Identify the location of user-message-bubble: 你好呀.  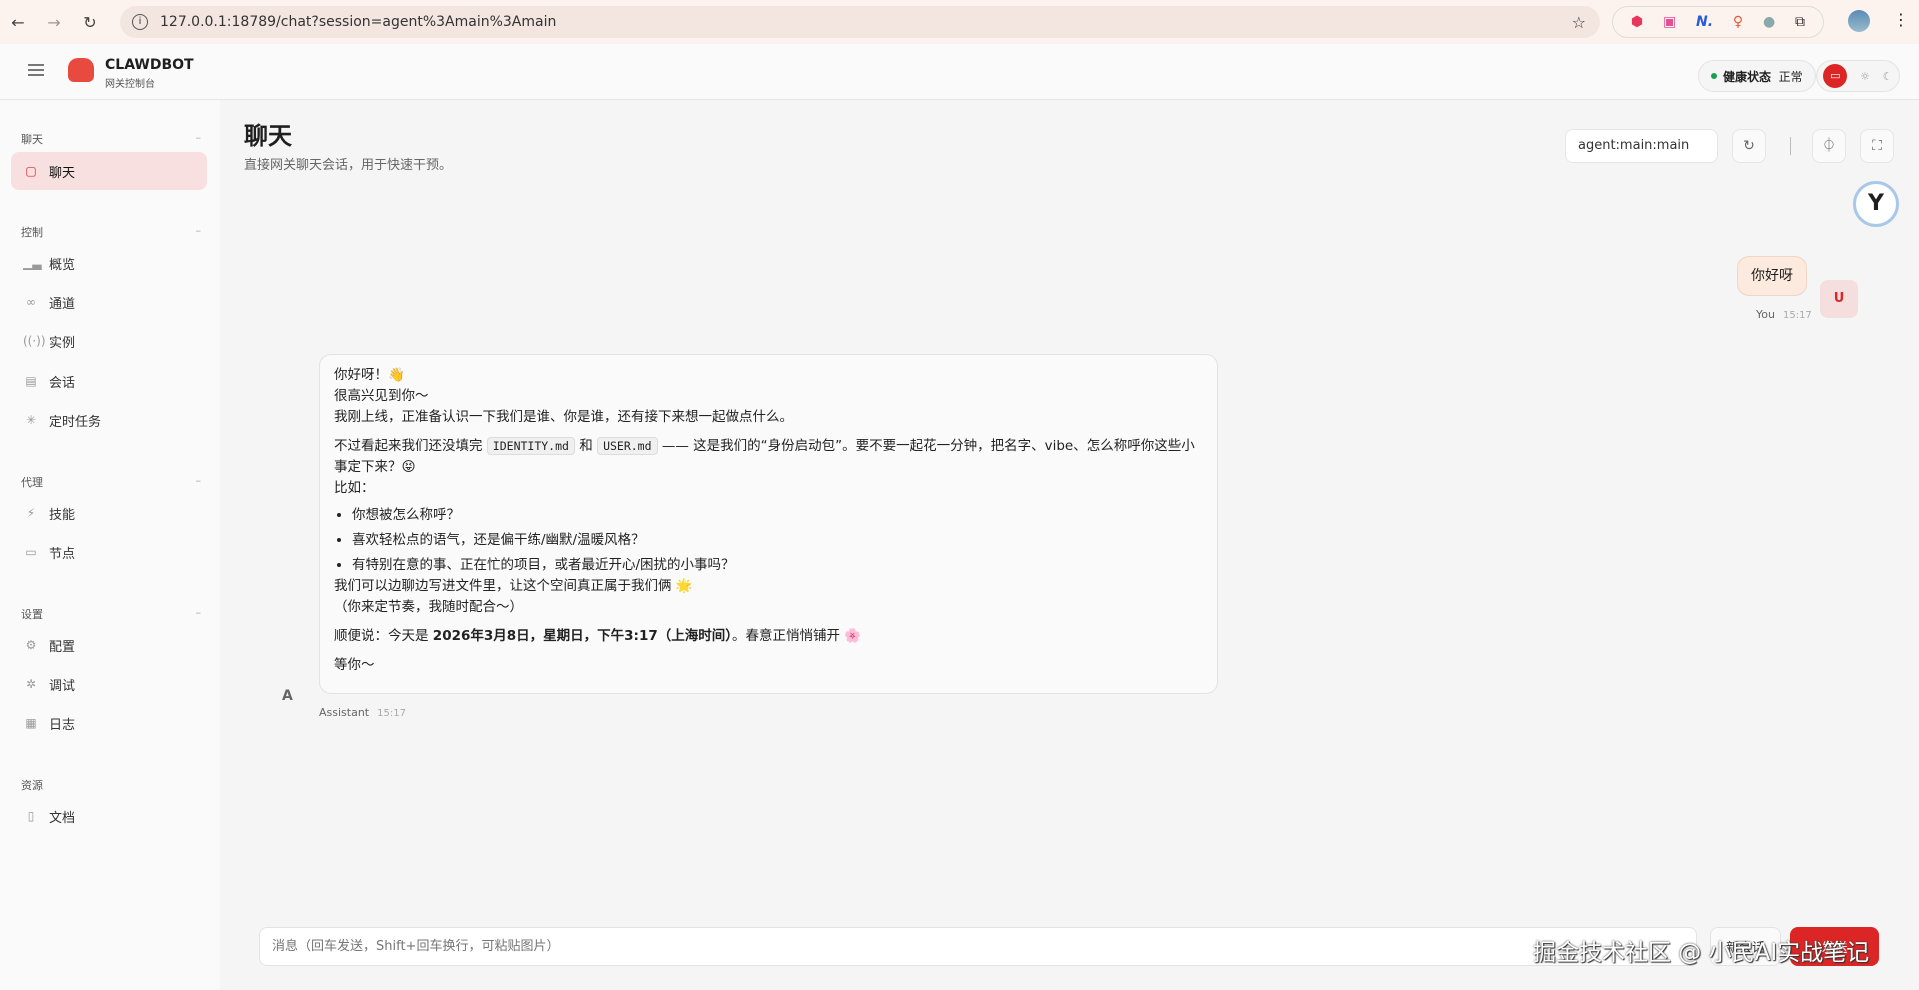
(1772, 276).